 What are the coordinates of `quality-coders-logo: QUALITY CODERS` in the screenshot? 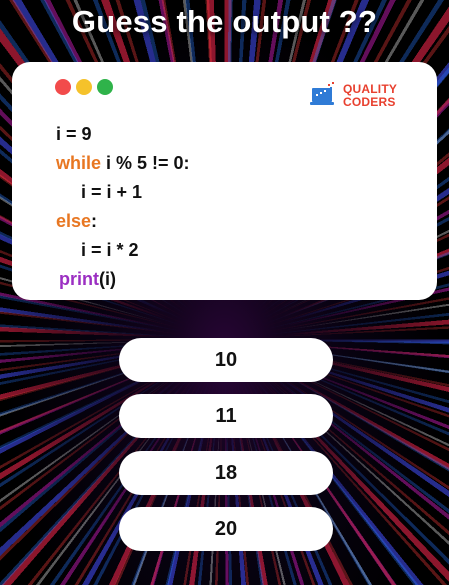 It's located at (356, 96).